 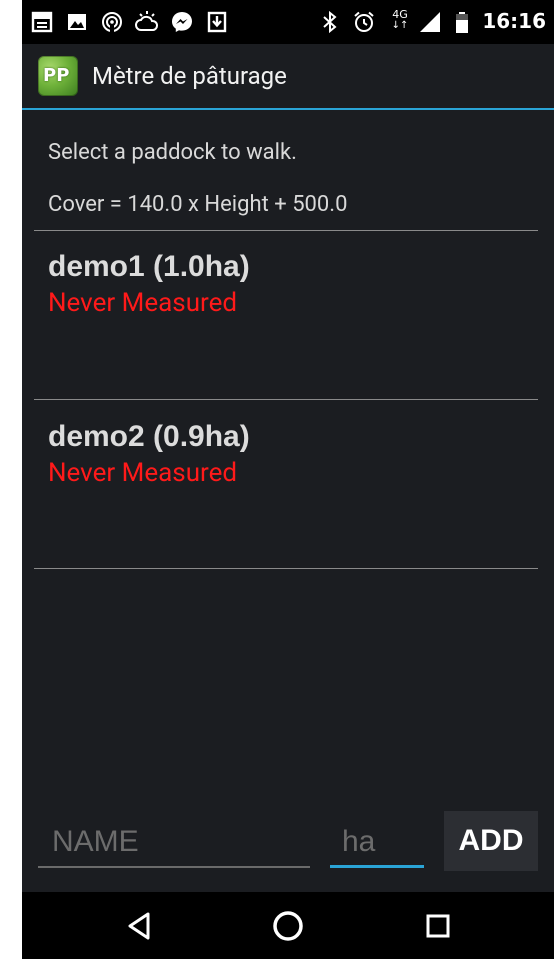 I want to click on download-icon, so click(x=217, y=22).